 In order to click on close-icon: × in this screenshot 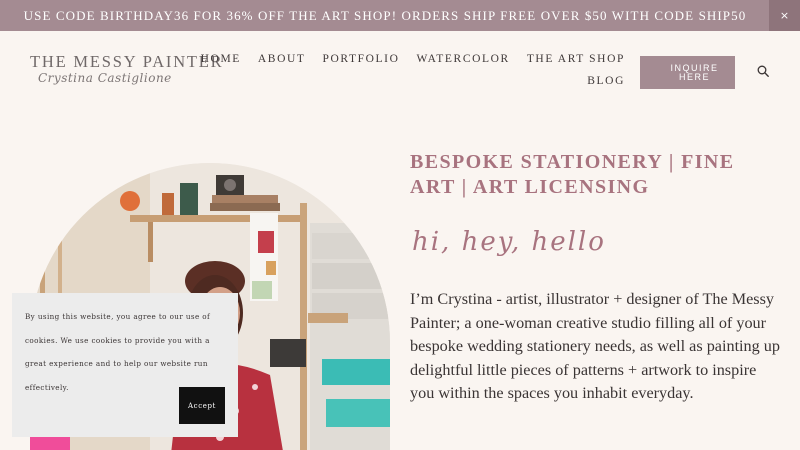, I will do `click(784, 15)`.